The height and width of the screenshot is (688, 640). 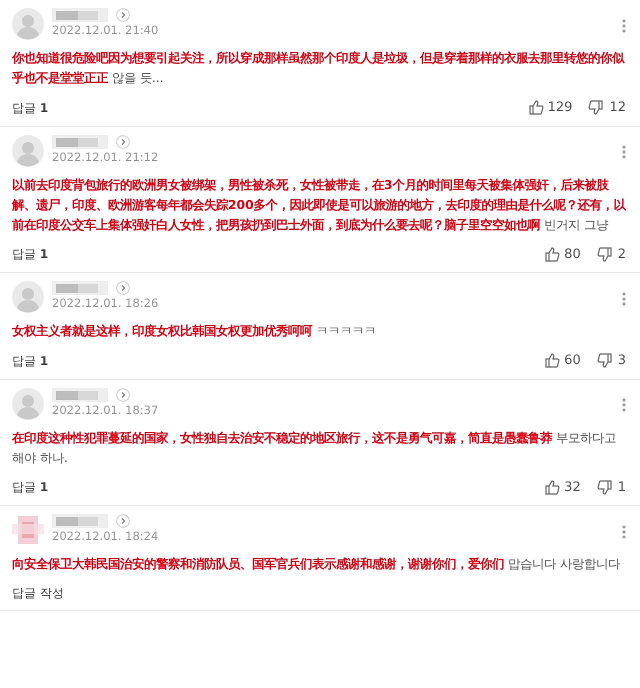 I want to click on like-button: 60, so click(x=562, y=360).